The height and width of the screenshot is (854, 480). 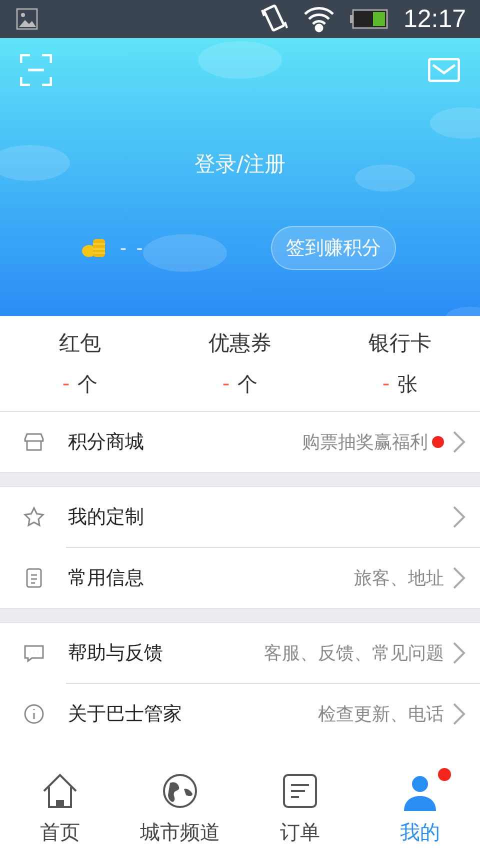 I want to click on row-detail: 检查更新、电话, so click(x=381, y=714).